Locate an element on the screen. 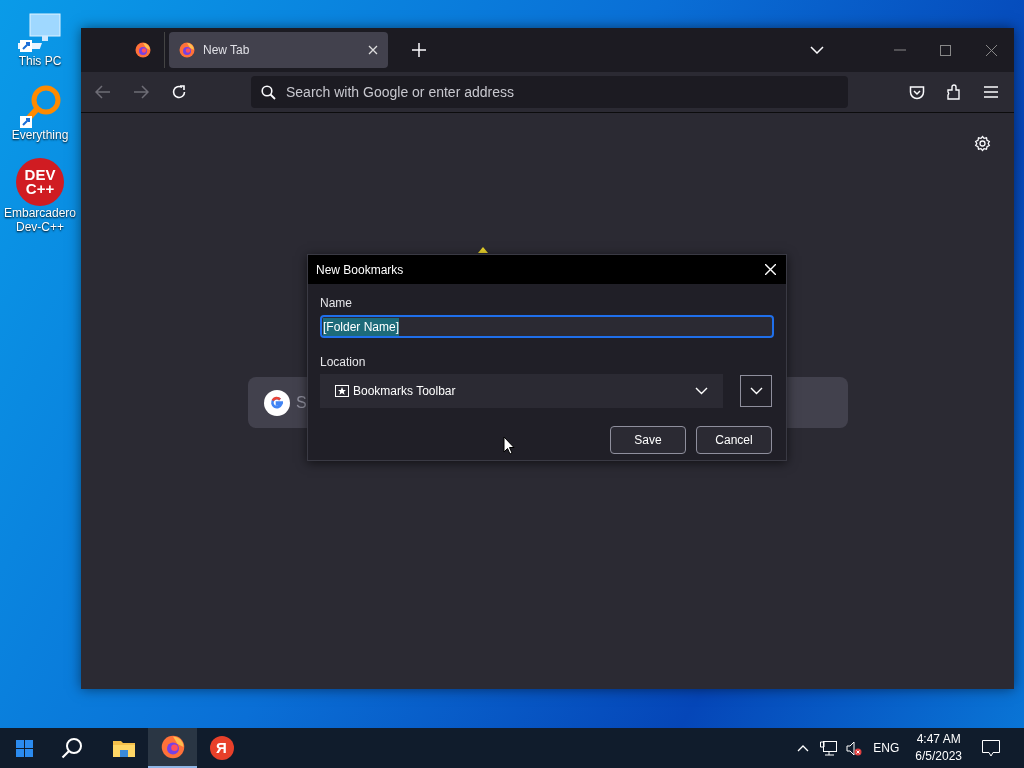 Image resolution: width=1024 pixels, height=768 pixels. settings-icon is located at coordinates (982, 143).